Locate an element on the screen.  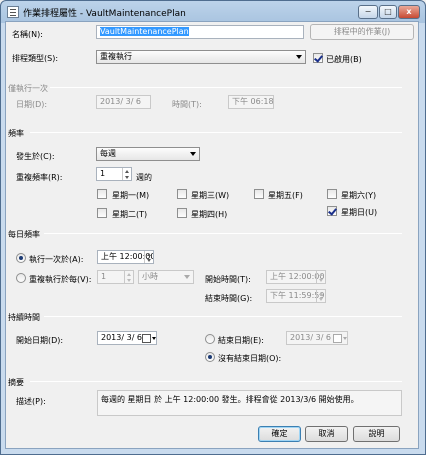
recurs-unit: 週的 is located at coordinates (144, 177).